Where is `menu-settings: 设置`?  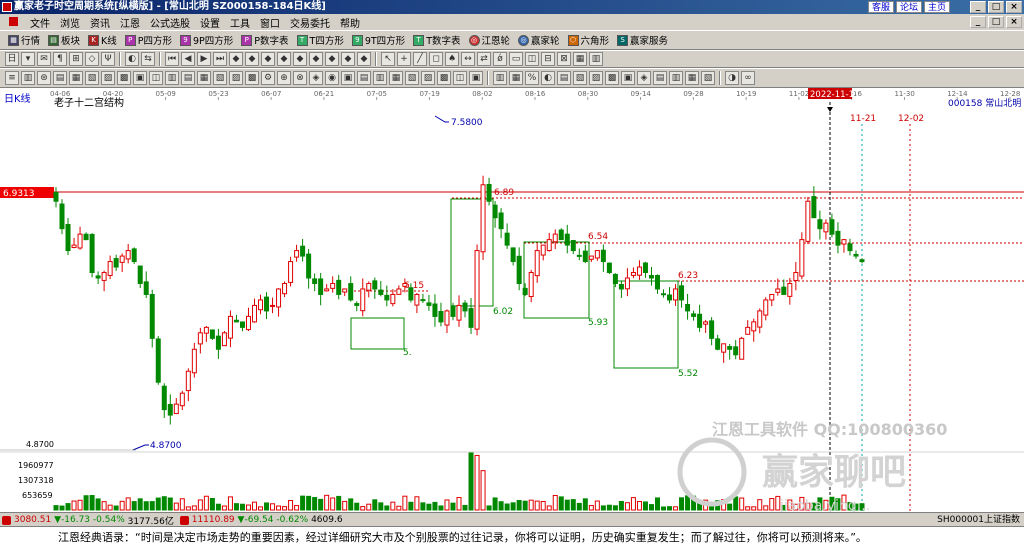 menu-settings: 设置 is located at coordinates (210, 22).